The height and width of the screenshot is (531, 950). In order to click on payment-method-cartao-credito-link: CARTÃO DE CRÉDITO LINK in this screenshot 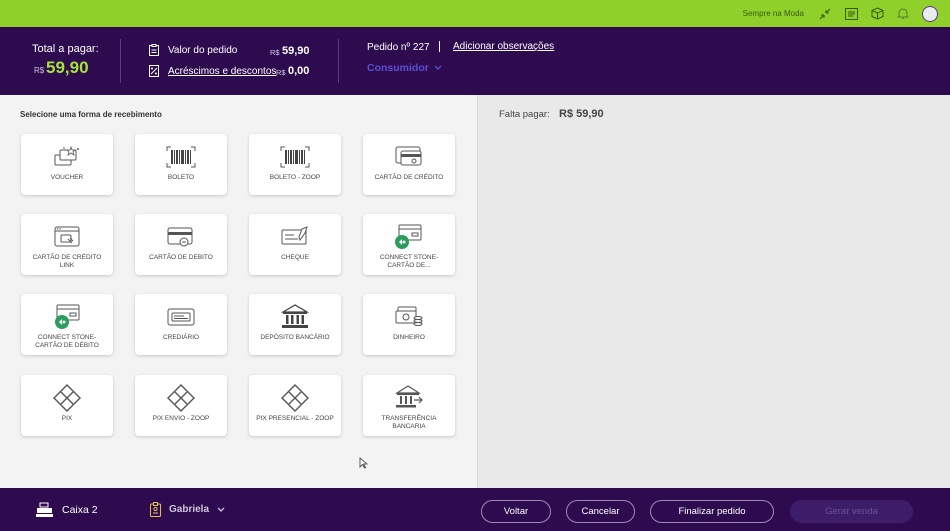, I will do `click(67, 244)`.